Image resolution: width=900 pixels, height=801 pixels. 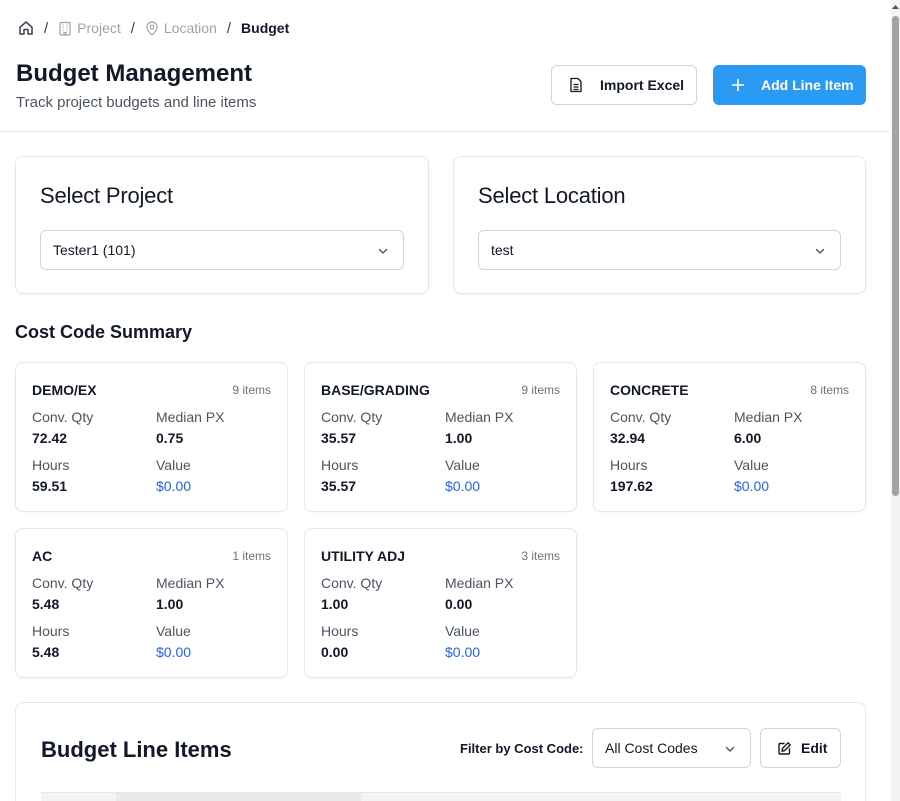 What do you see at coordinates (375, 390) in the screenshot?
I see `cost-code-name: BASE/GRADING` at bounding box center [375, 390].